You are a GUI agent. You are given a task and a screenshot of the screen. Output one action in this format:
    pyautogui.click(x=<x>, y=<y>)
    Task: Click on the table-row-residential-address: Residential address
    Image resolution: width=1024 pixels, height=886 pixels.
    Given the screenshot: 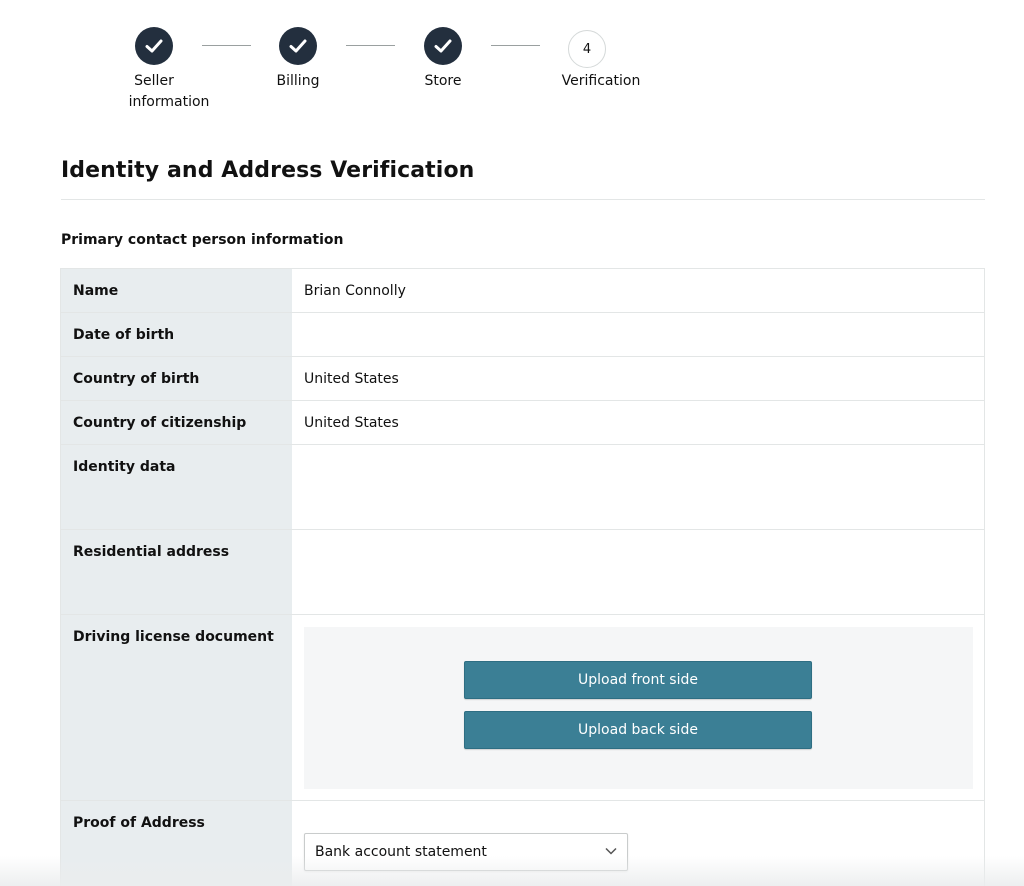 What is the action you would take?
    pyautogui.click(x=522, y=572)
    